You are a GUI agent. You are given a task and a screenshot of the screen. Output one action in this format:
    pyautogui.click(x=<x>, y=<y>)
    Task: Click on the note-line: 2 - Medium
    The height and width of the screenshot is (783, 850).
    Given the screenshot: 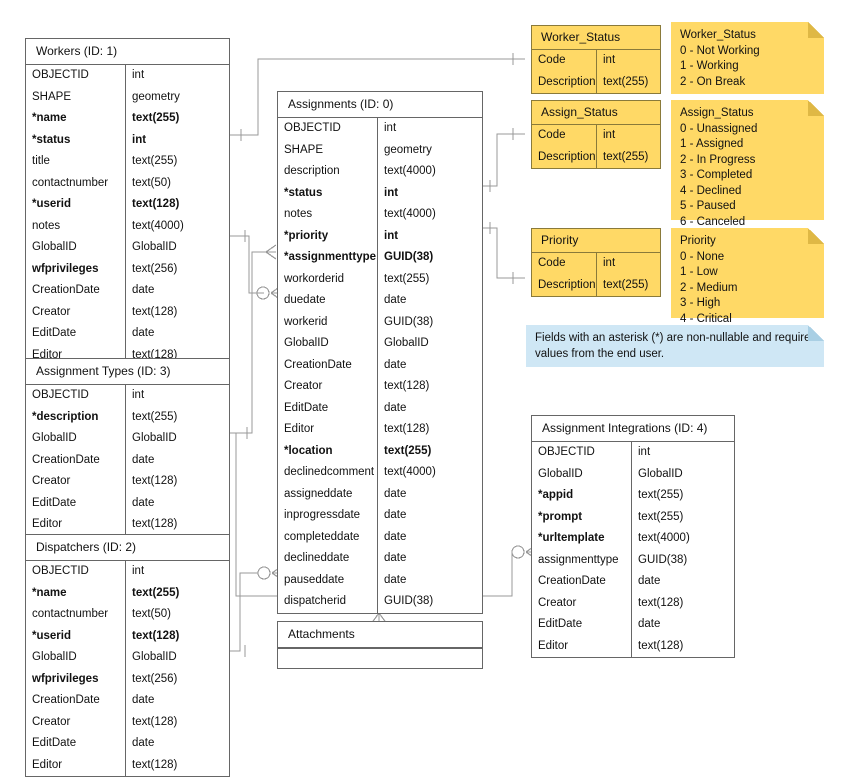 What is the action you would take?
    pyautogui.click(x=709, y=287)
    